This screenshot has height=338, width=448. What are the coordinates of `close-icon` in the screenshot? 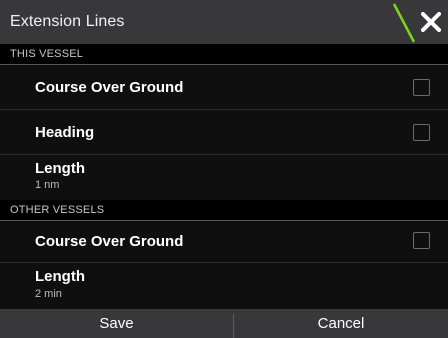 It's located at (431, 22).